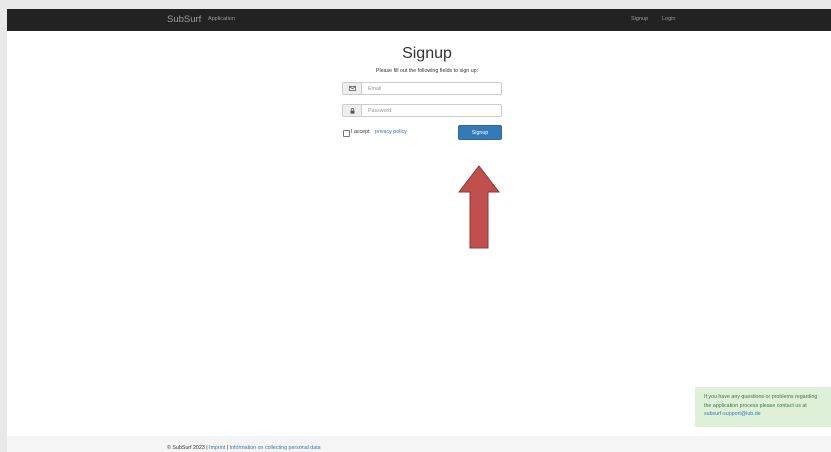 The image size is (831, 452). What do you see at coordinates (433, 88) in the screenshot?
I see `email-field` at bounding box center [433, 88].